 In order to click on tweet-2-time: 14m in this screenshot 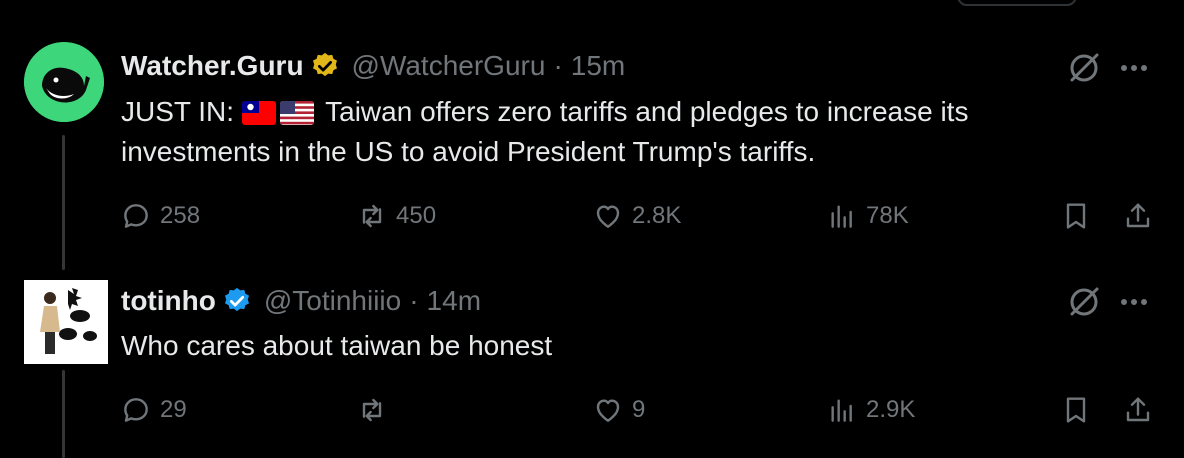, I will do `click(454, 301)`.